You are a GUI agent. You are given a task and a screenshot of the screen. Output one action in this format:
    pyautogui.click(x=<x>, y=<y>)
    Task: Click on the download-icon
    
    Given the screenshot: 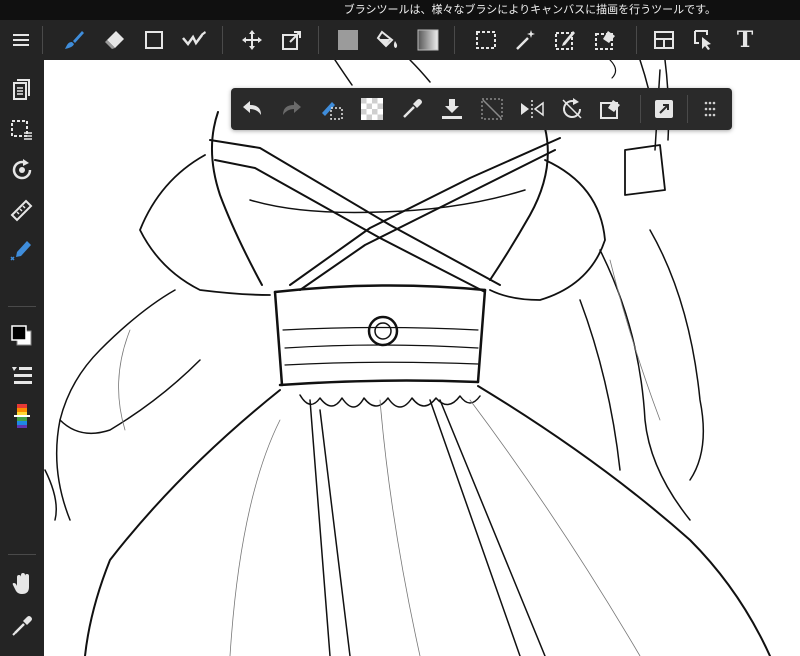 What is the action you would take?
    pyautogui.click(x=452, y=109)
    